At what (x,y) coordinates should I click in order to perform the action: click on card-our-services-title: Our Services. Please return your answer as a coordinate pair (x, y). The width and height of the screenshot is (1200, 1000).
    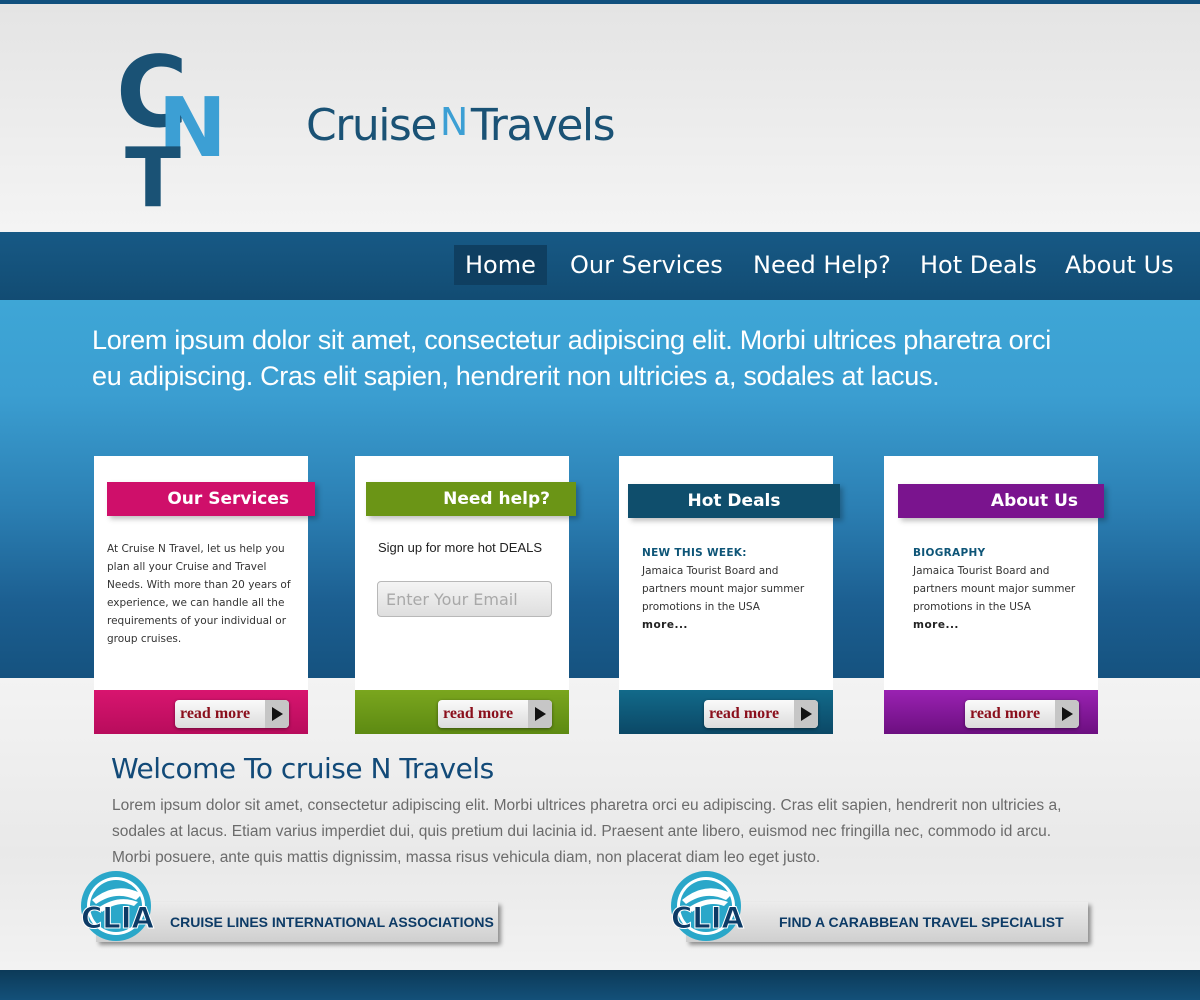
    Looking at the image, I should click on (211, 499).